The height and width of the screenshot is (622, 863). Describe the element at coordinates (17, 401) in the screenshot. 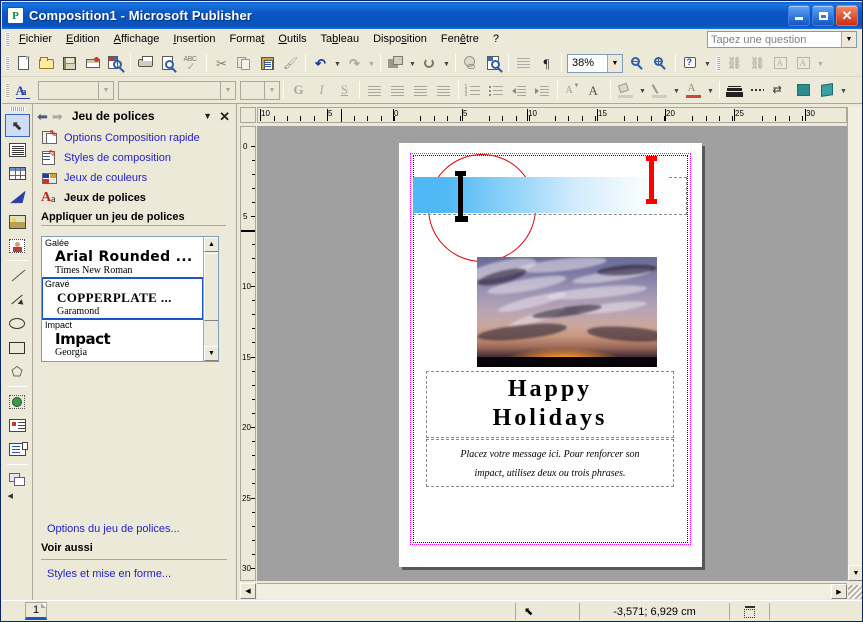

I see `tool-hot-spot` at that location.